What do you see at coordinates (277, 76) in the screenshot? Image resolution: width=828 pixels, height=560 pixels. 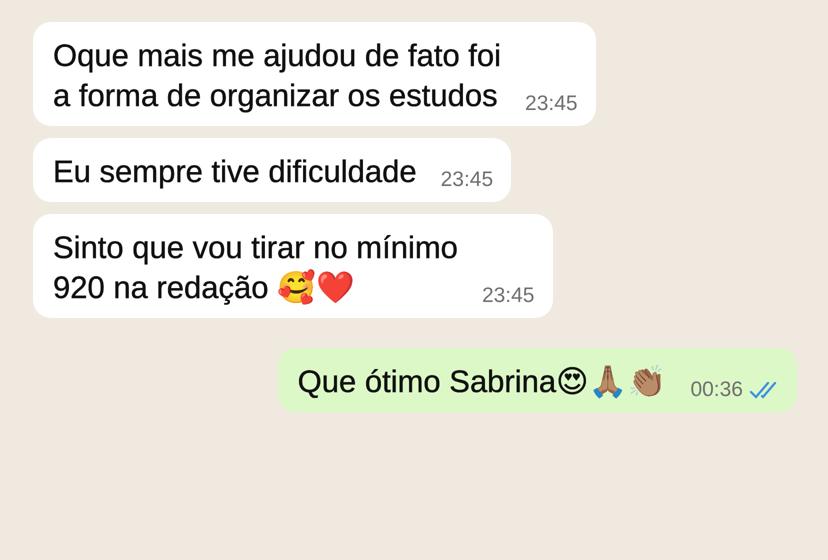 I see `message-text: Oque mais me ajudou de fato foi a forma de organizar os estudos` at bounding box center [277, 76].